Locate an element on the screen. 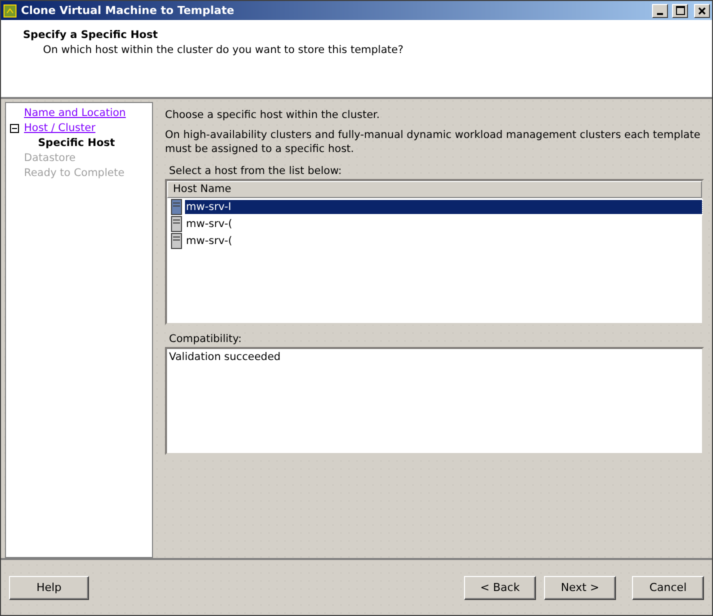  step-label: Specific Host is located at coordinates (76, 143).